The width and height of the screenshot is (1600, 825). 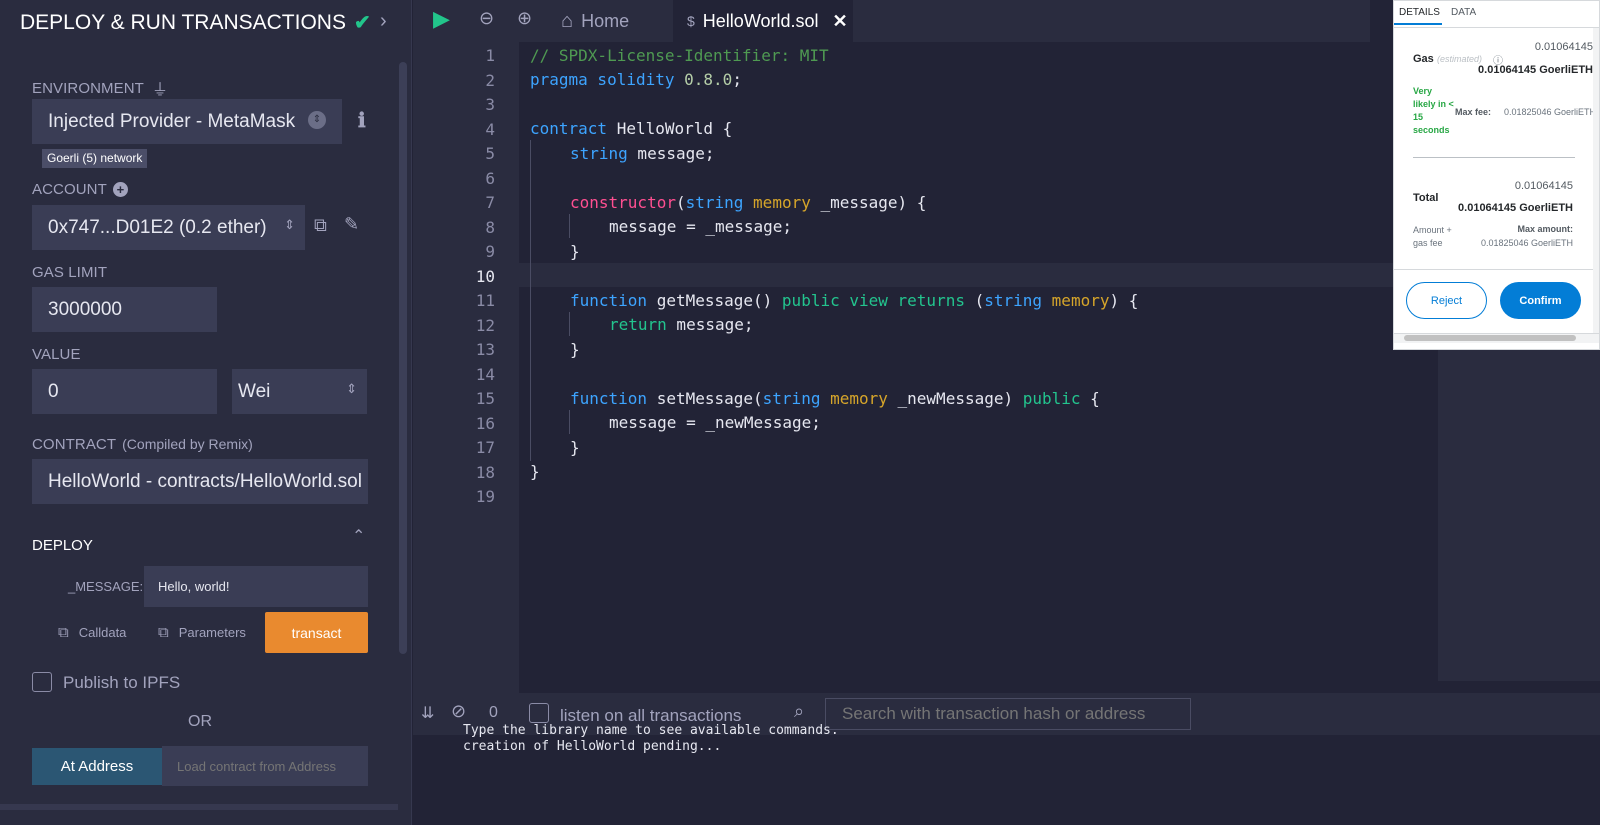 I want to click on listen-checkbox, so click(x=539, y=713).